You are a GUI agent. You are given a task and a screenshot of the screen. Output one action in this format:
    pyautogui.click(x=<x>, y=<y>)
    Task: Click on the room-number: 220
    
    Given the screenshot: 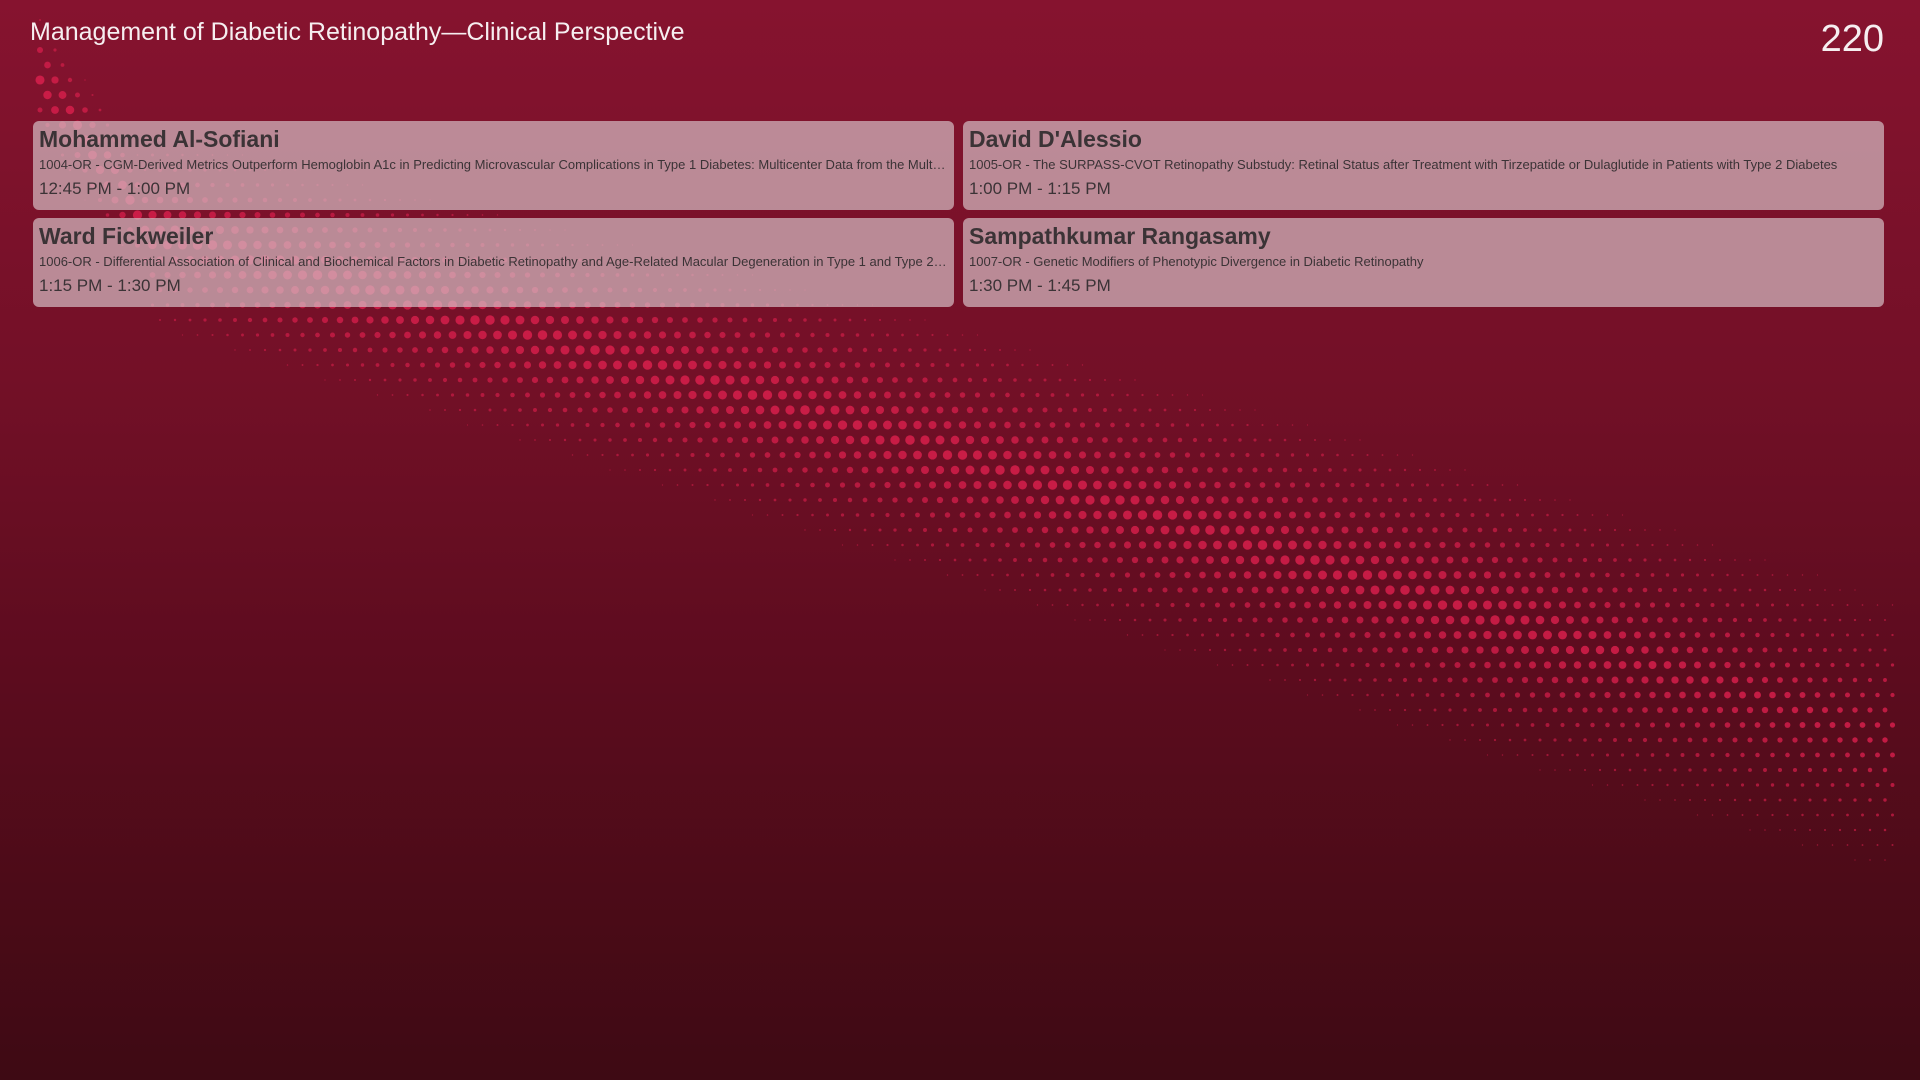 What is the action you would take?
    pyautogui.click(x=1852, y=39)
    